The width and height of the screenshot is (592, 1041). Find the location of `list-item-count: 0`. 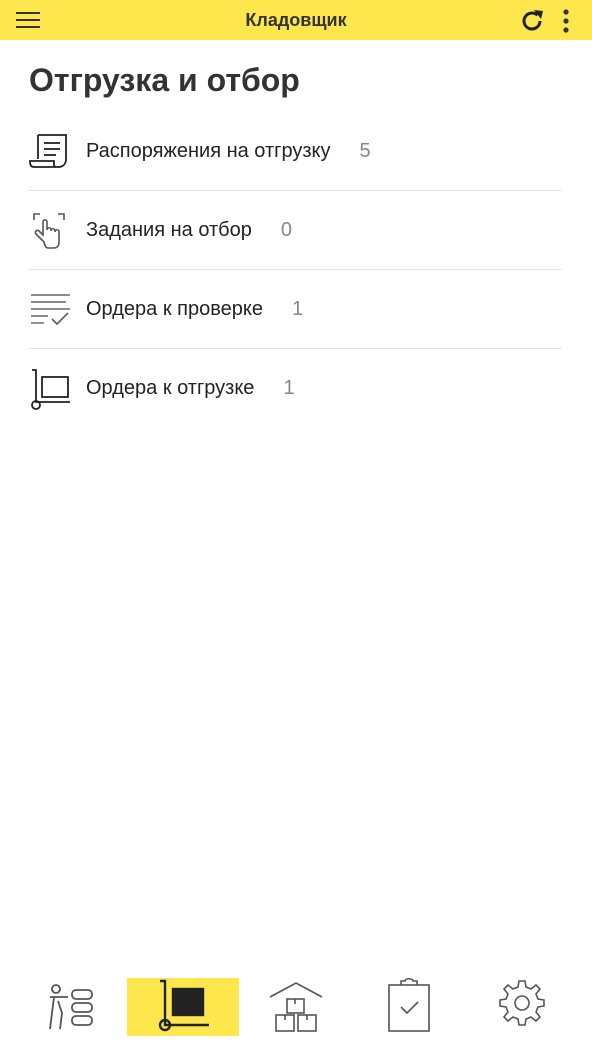

list-item-count: 0 is located at coordinates (286, 229).